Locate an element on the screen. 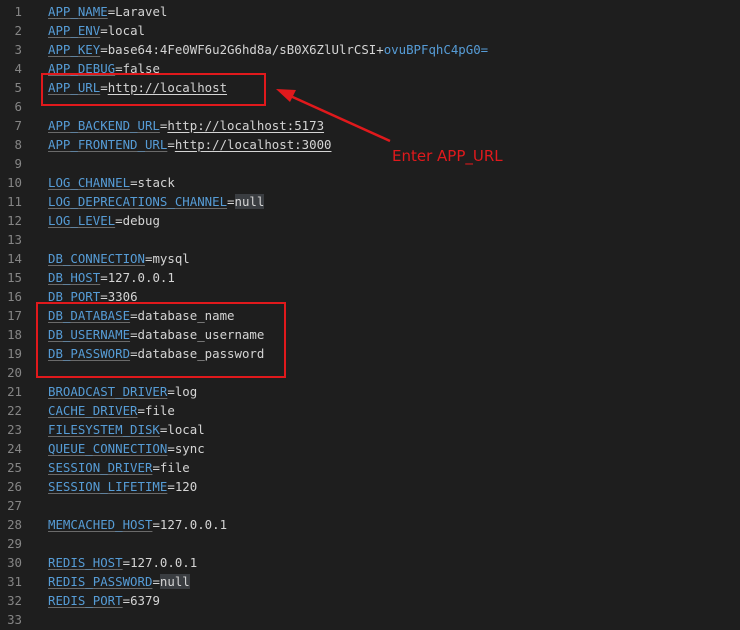 The height and width of the screenshot is (630, 740). annotation-label: Enter APP_URL is located at coordinates (447, 156).